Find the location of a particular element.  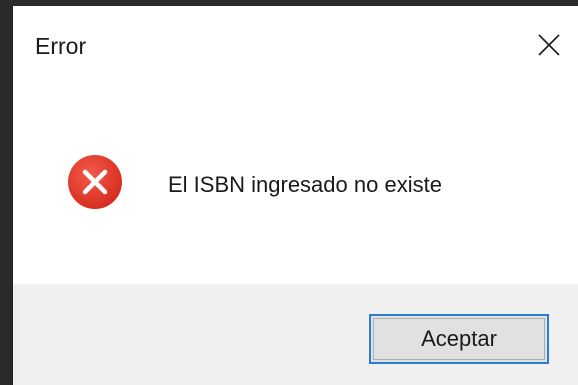

close-button is located at coordinates (549, 45).